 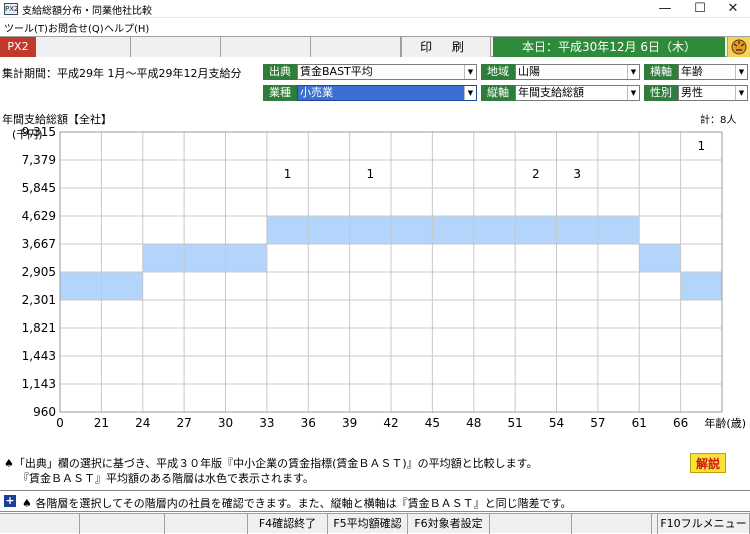 I want to click on aggregation-period: 集計期間：平成29年 1月～平成29年12月支給分, so click(x=122, y=73).